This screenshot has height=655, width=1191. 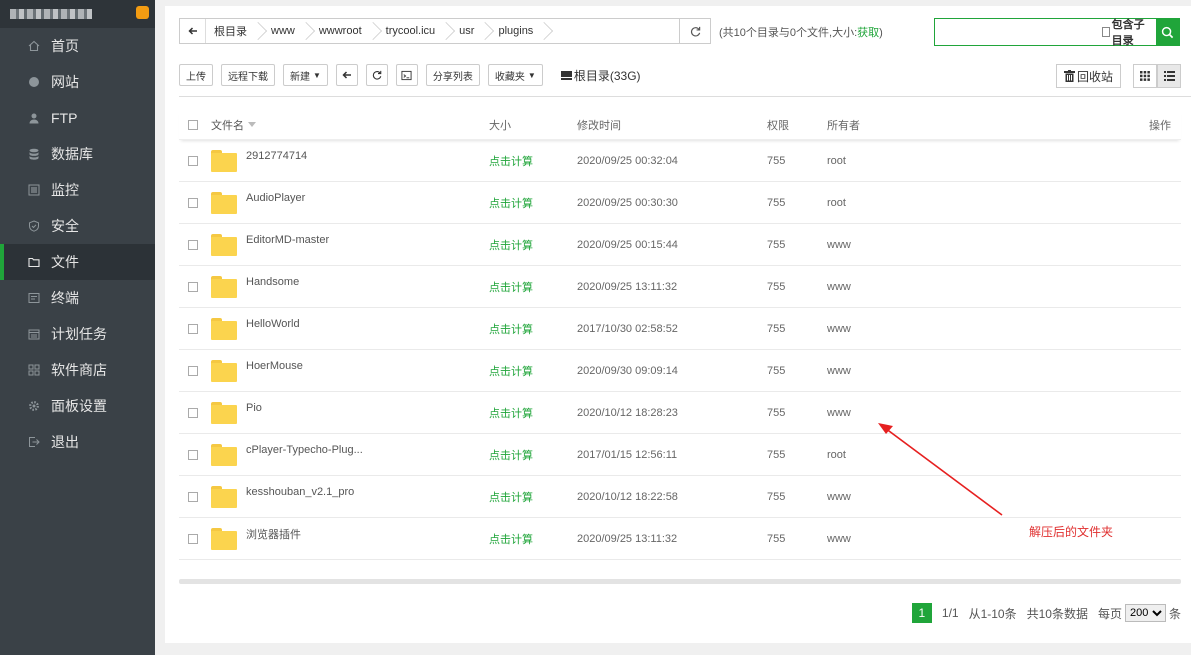 I want to click on sidebar-item-10: 面板设置, so click(x=77, y=406).